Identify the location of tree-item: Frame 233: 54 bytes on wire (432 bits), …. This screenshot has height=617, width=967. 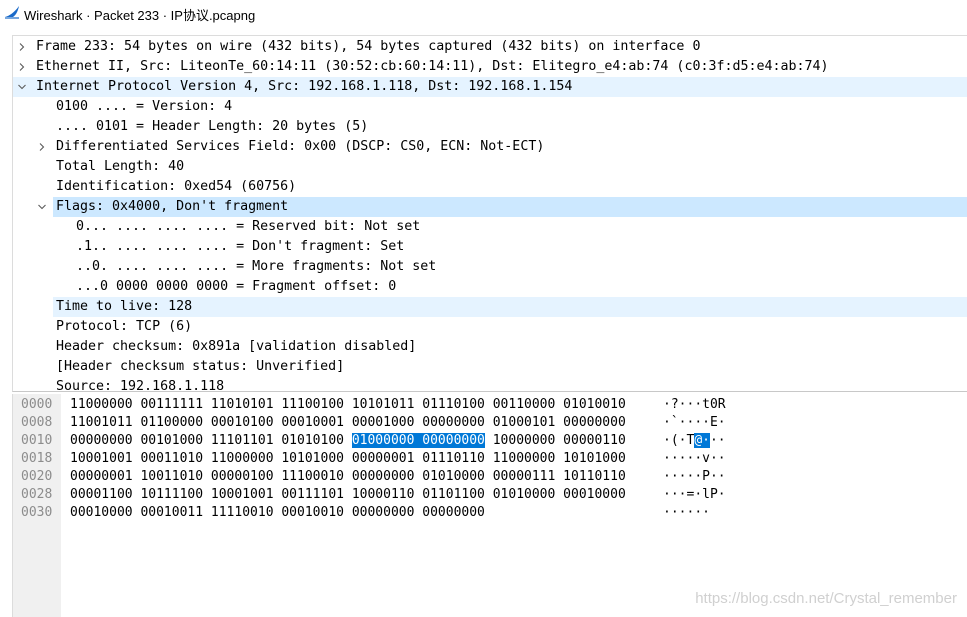
(490, 47).